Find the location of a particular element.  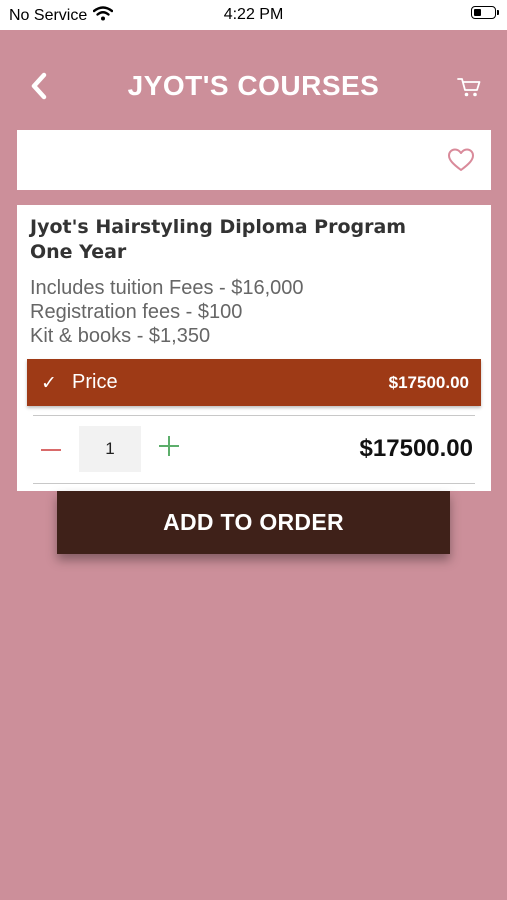

plus-icon is located at coordinates (169, 448).